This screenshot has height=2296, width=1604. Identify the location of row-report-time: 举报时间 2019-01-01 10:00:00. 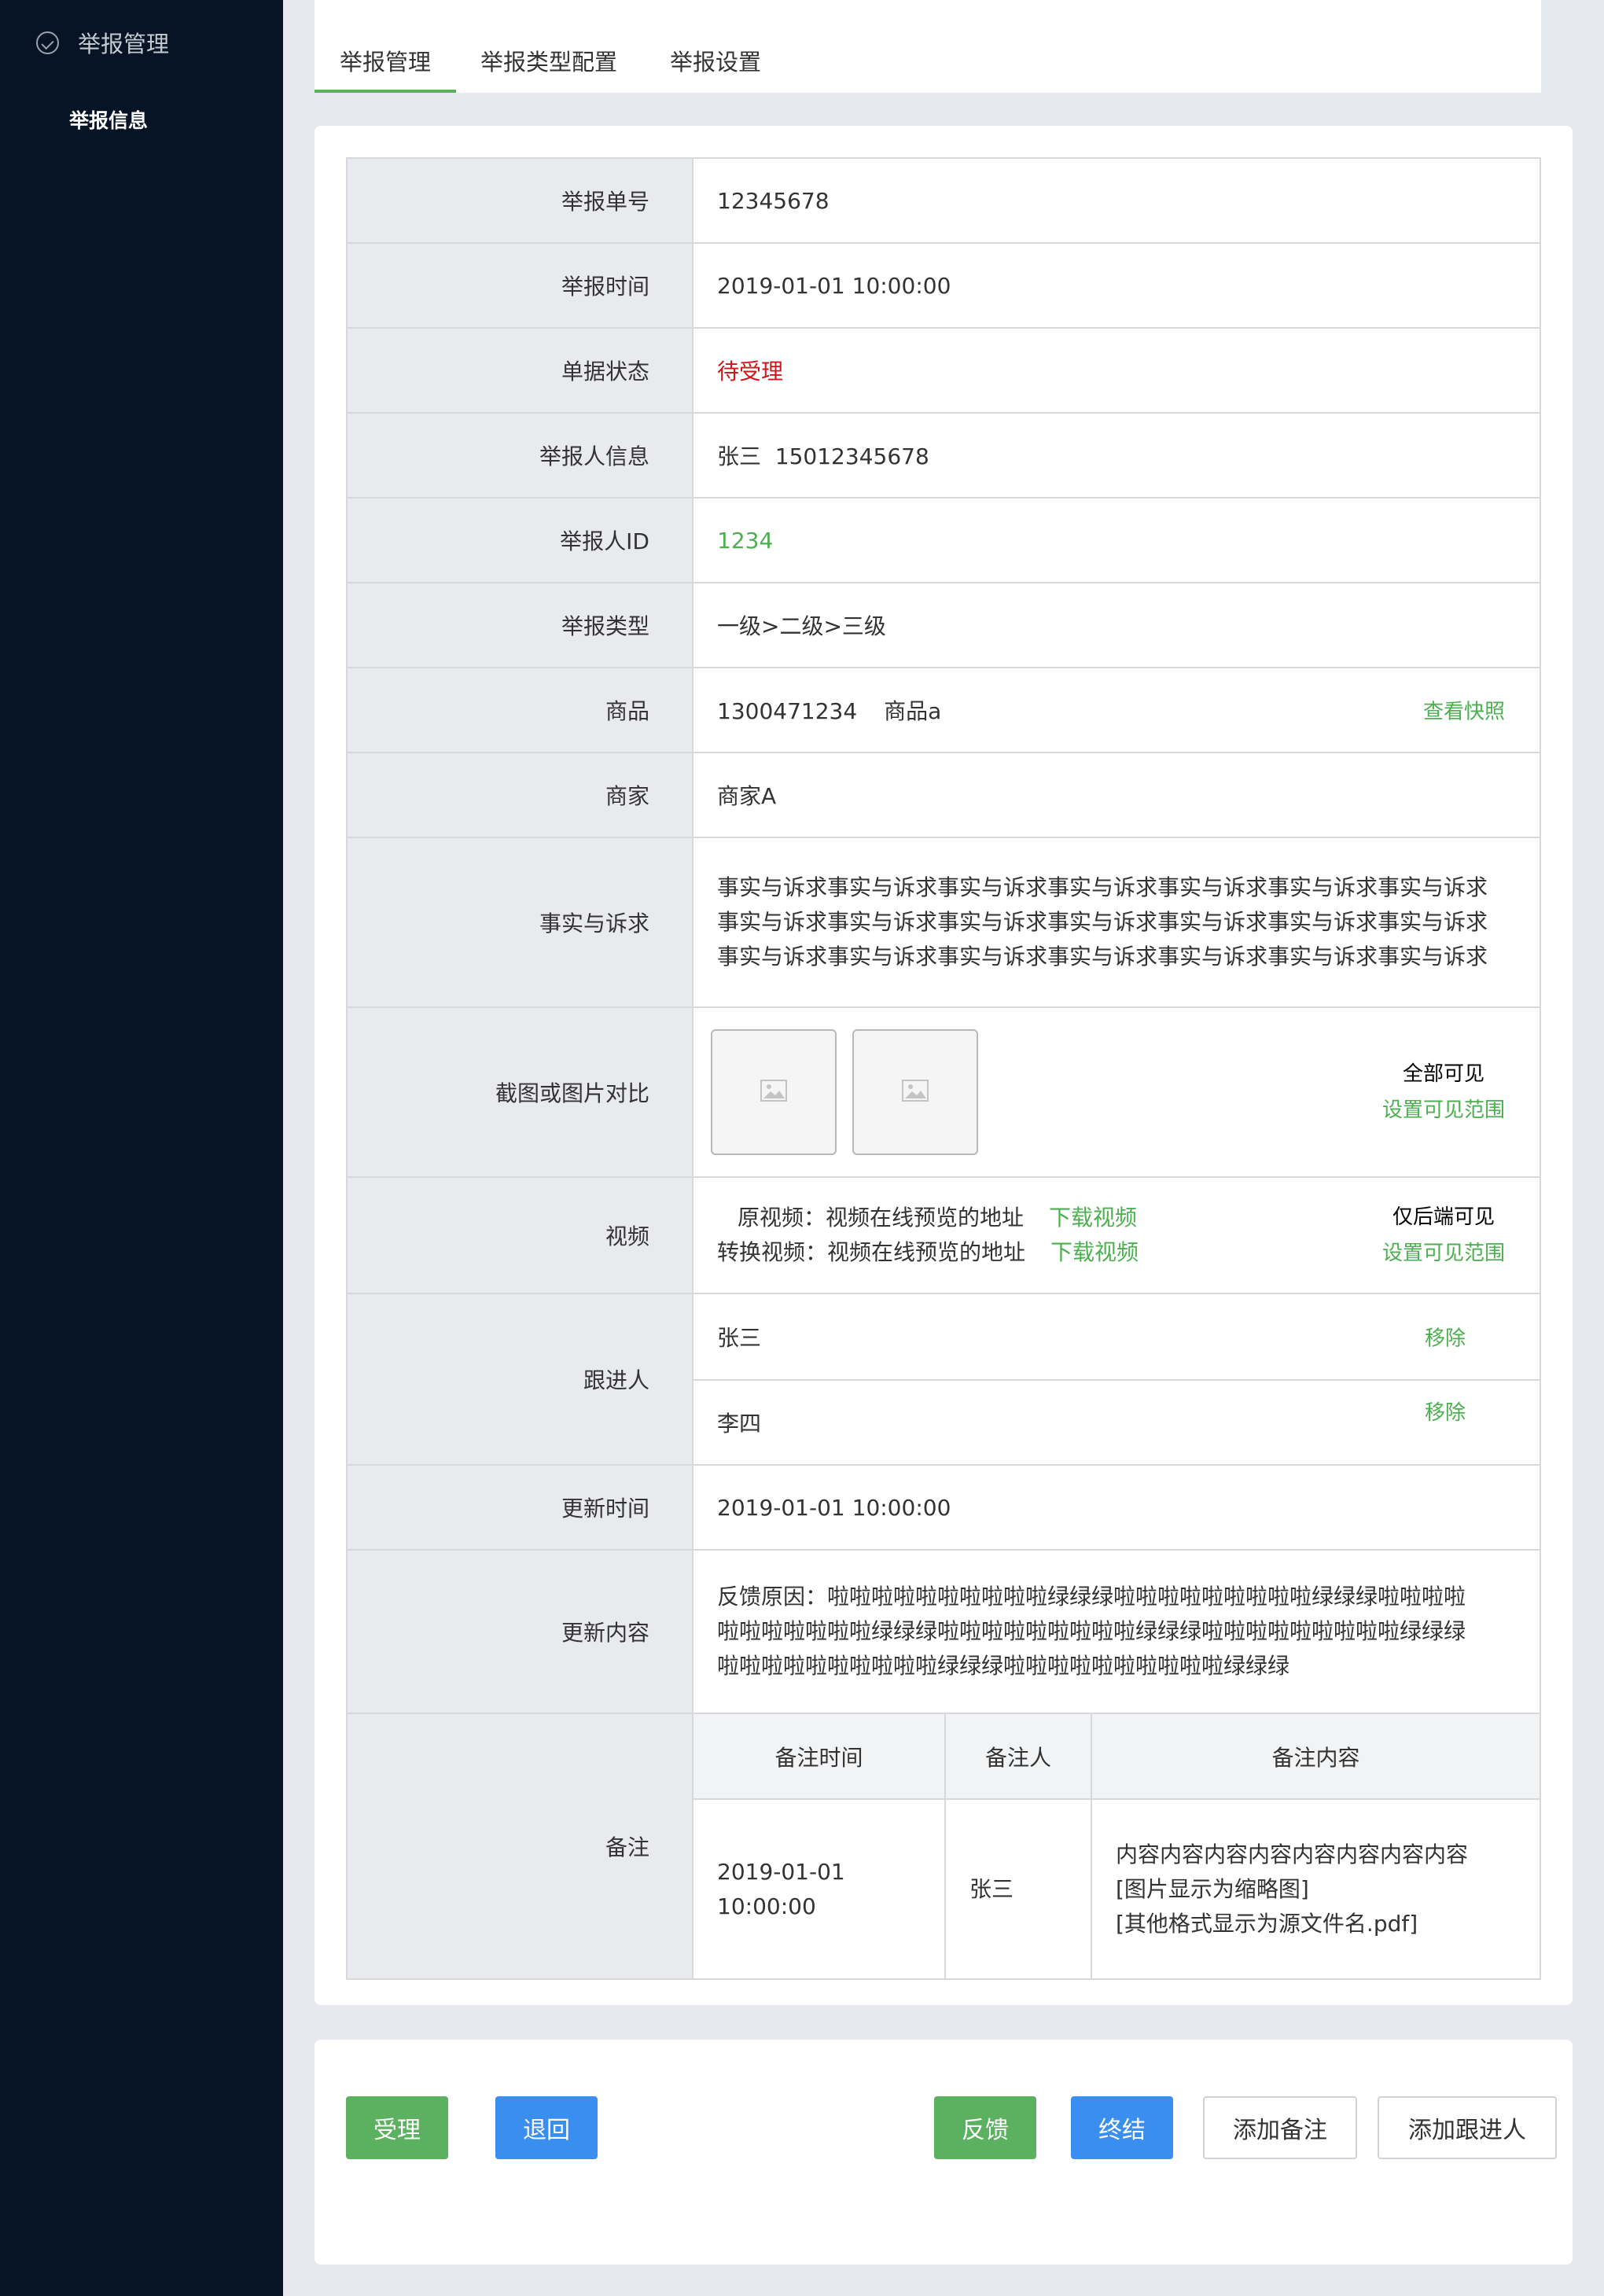
(944, 285).